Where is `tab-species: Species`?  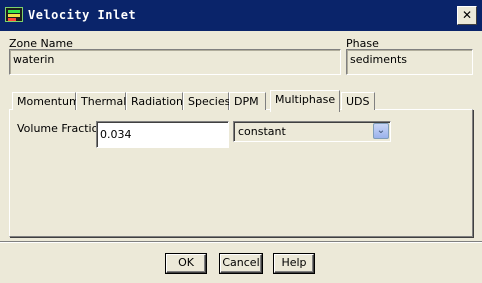
tab-species: Species is located at coordinates (206, 101).